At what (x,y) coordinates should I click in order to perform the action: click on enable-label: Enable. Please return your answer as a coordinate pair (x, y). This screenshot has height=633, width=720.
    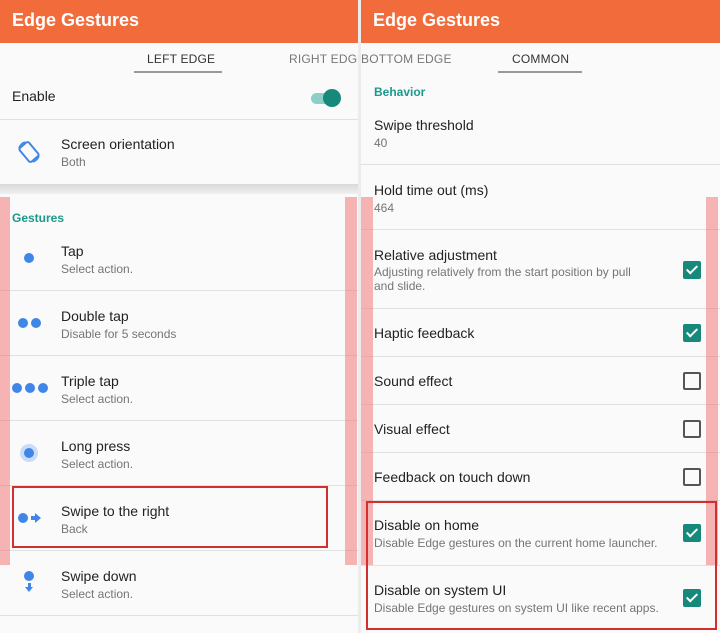
    Looking at the image, I should click on (34, 96).